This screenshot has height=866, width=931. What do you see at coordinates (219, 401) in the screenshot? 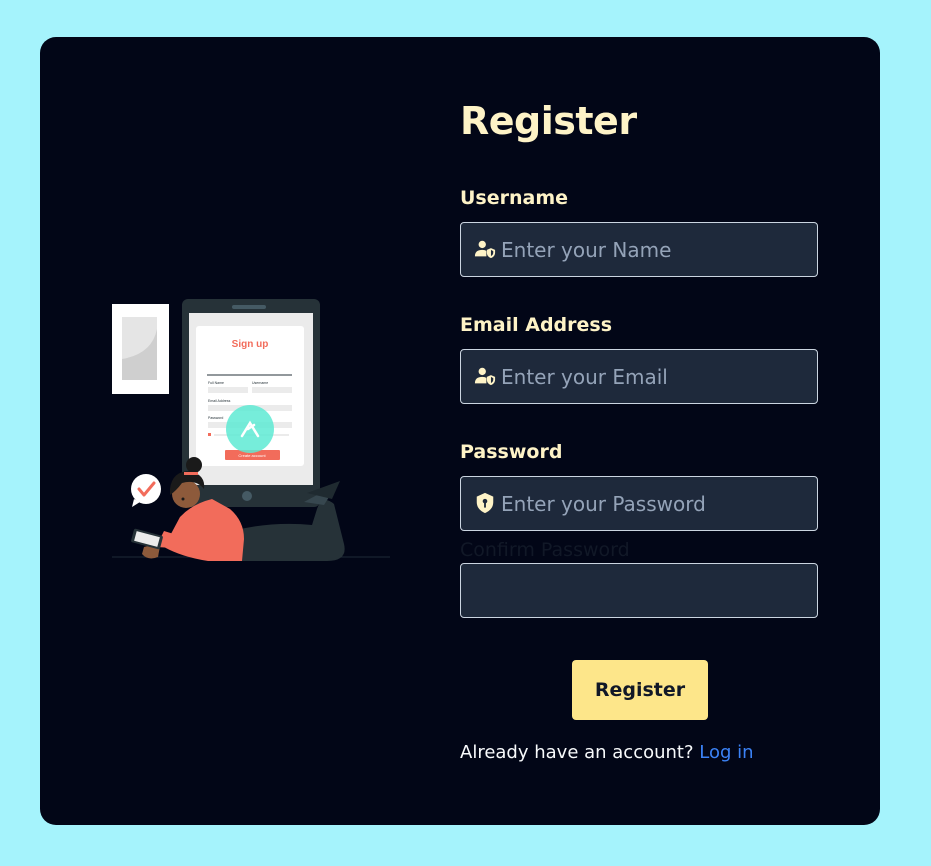
I see `illustration-label-email: Email Address` at bounding box center [219, 401].